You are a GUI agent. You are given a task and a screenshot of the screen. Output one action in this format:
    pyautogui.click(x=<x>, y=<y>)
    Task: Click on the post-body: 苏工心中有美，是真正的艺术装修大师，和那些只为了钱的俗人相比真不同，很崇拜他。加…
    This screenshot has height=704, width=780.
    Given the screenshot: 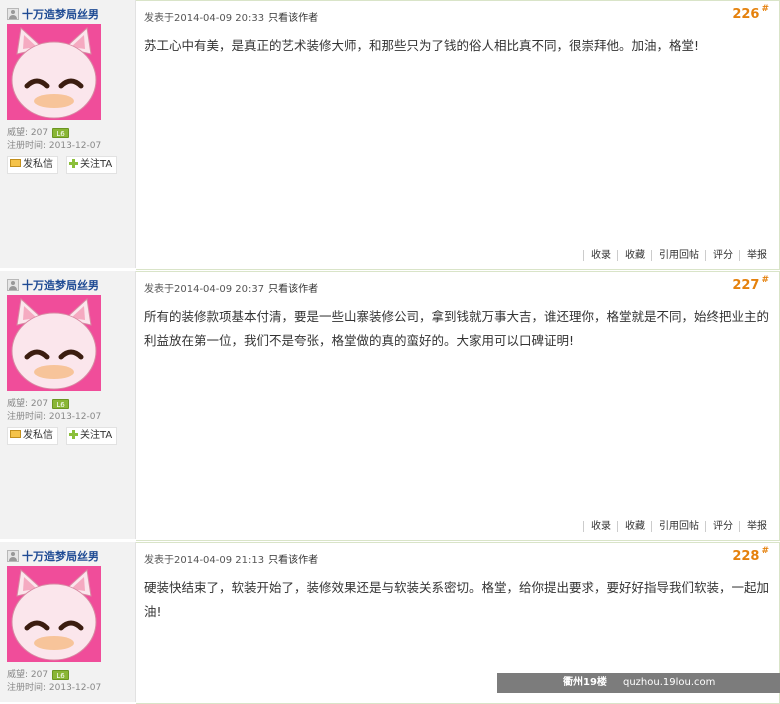 What is the action you would take?
    pyautogui.click(x=422, y=45)
    